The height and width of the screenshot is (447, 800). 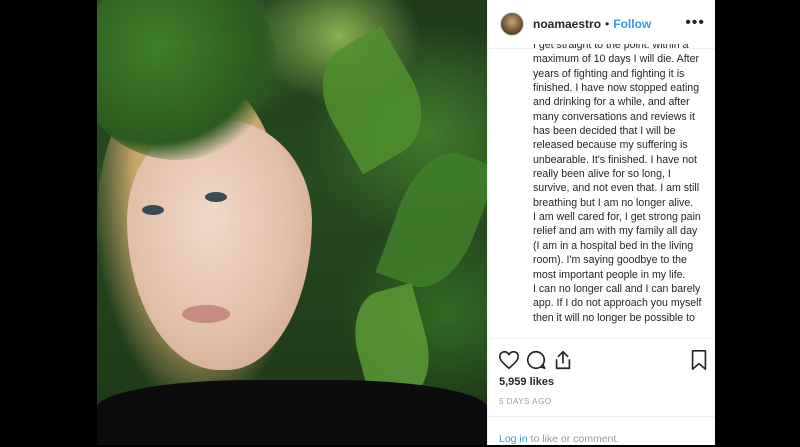 What do you see at coordinates (573, 439) in the screenshot?
I see `login-text: to like or comment.` at bounding box center [573, 439].